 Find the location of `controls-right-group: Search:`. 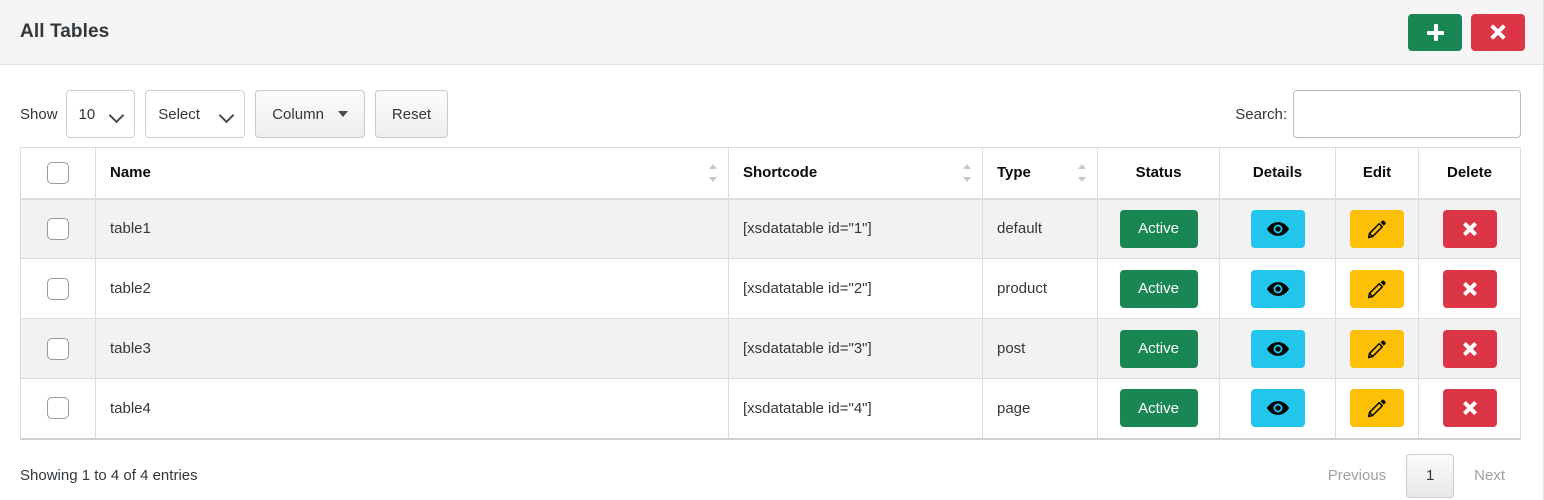

controls-right-group: Search: is located at coordinates (1378, 114).